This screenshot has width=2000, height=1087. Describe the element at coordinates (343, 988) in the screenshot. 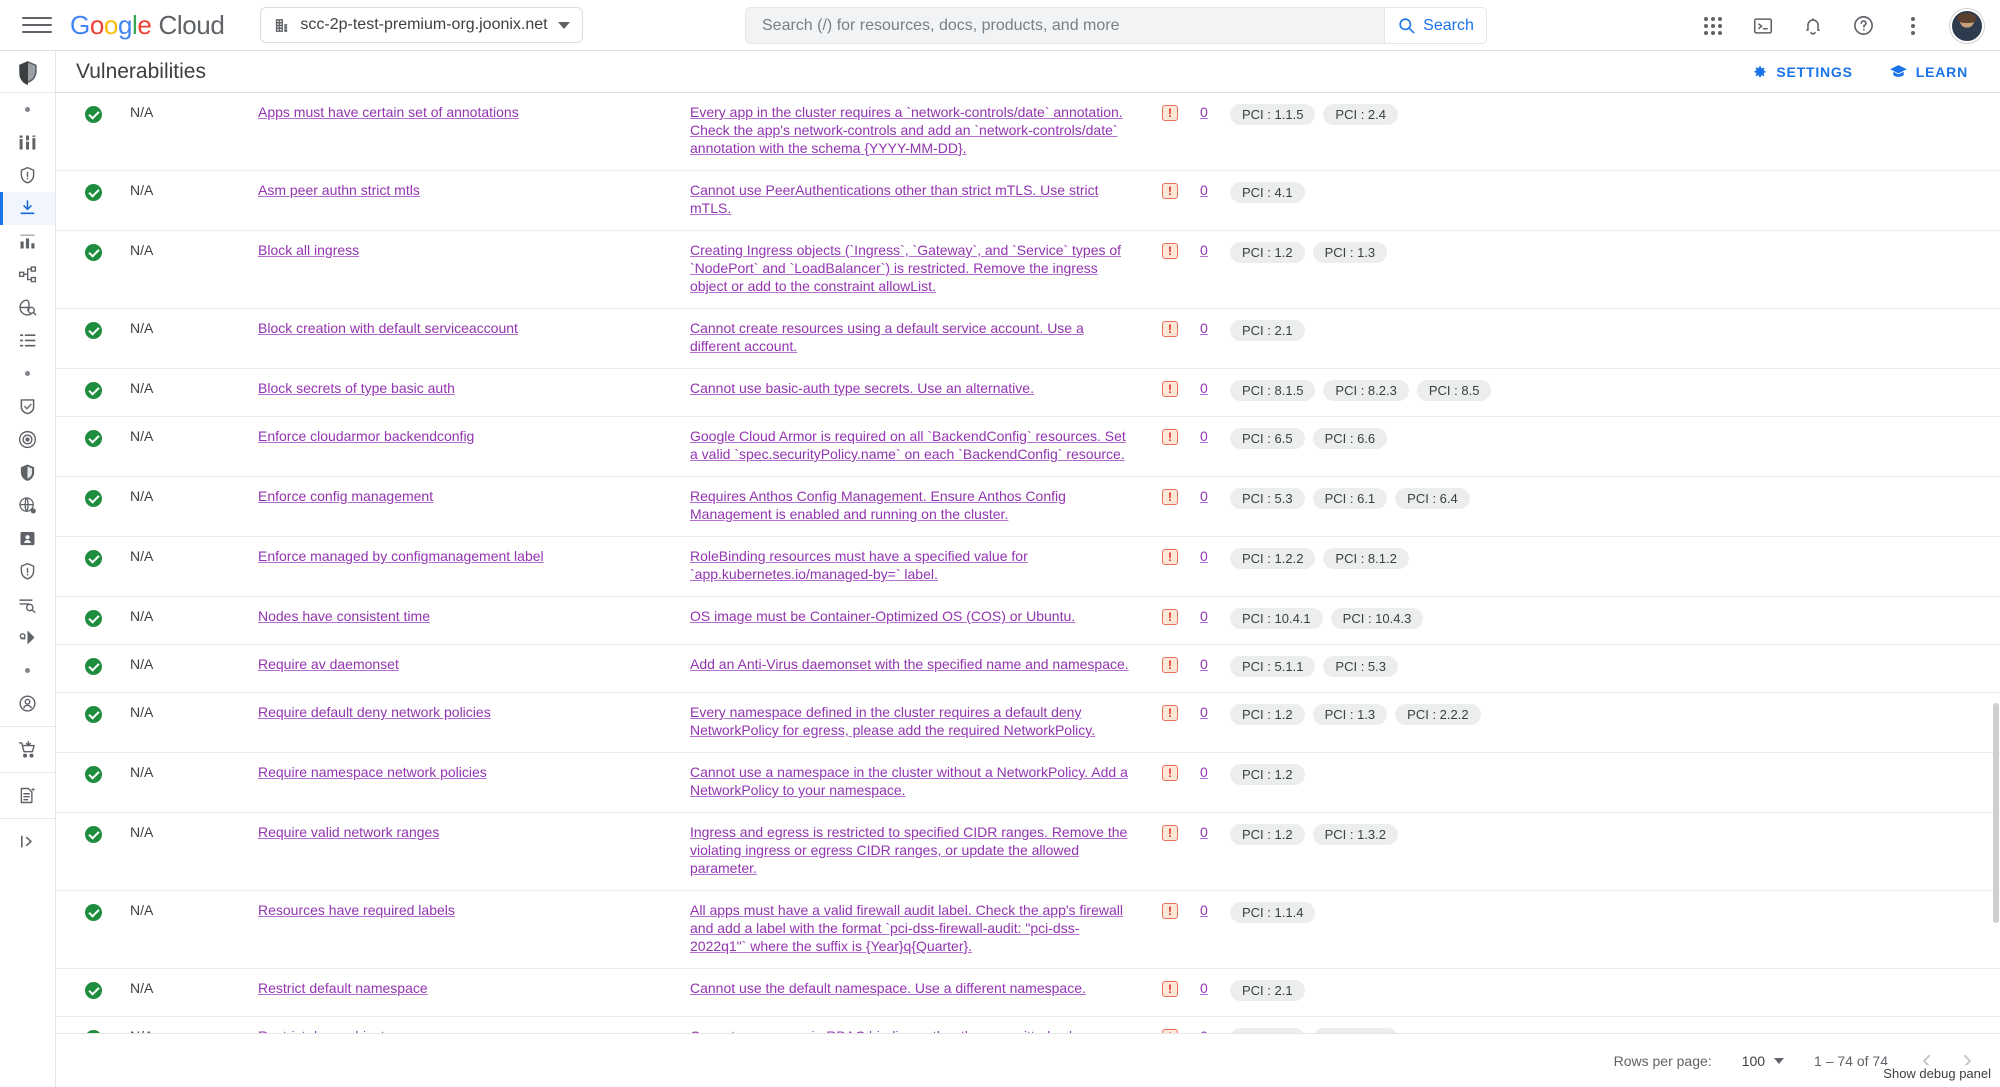

I see `vulnerability-name-link: Restrict default namespace` at that location.